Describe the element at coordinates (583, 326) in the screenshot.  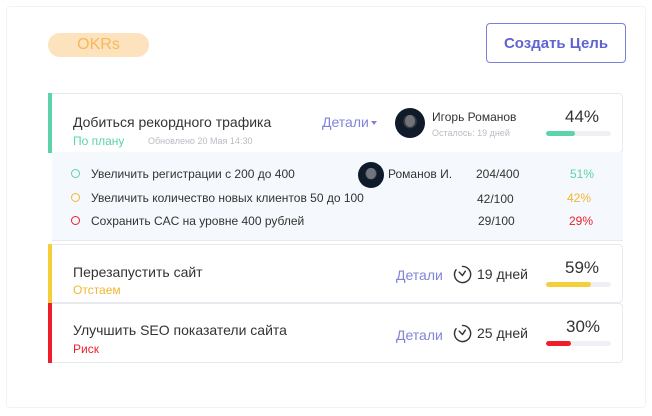
I see `goal-percent: 30%` at that location.